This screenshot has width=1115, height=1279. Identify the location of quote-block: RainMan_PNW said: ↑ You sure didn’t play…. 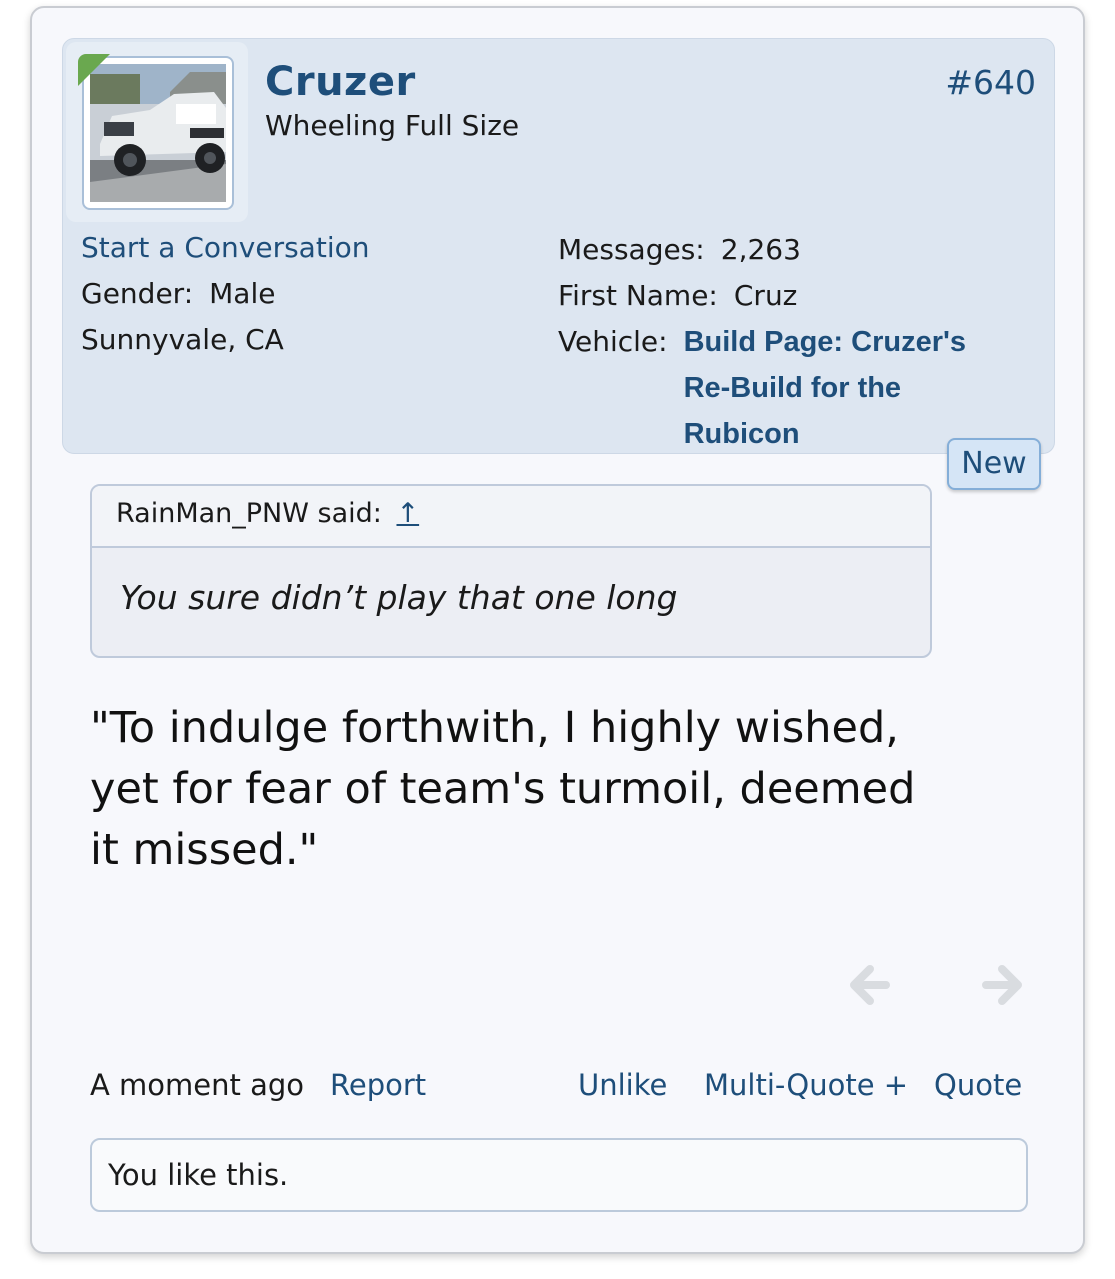
(511, 571).